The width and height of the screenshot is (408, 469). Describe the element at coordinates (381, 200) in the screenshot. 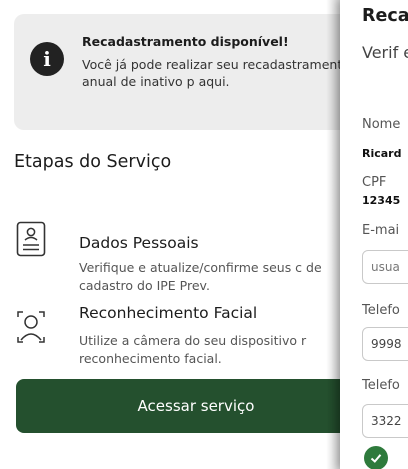

I see `cpf-value: 12345` at that location.